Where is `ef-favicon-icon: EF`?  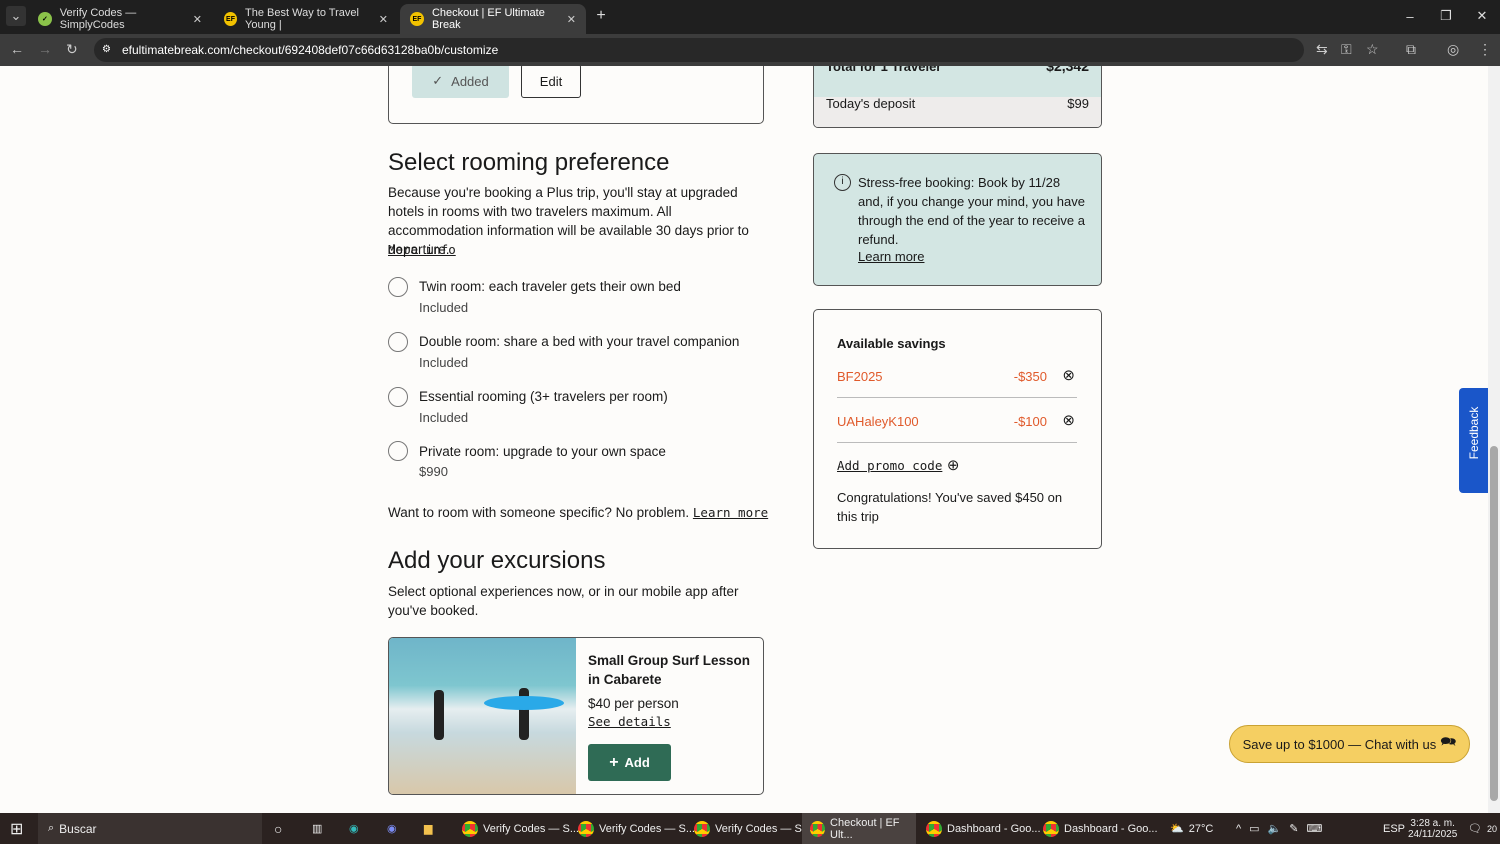
ef-favicon-icon: EF is located at coordinates (417, 19).